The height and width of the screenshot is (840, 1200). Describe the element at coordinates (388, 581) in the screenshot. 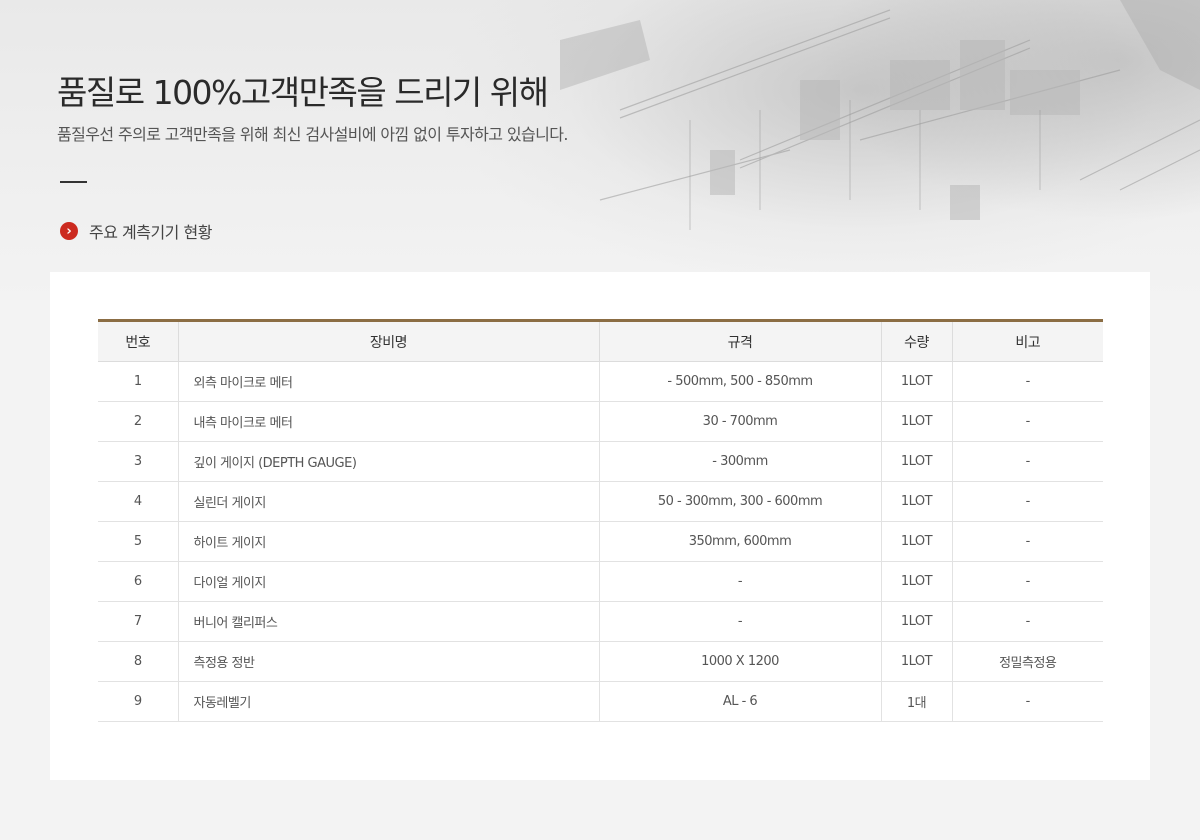

I see `cell-name: 다이얼 게이지` at that location.